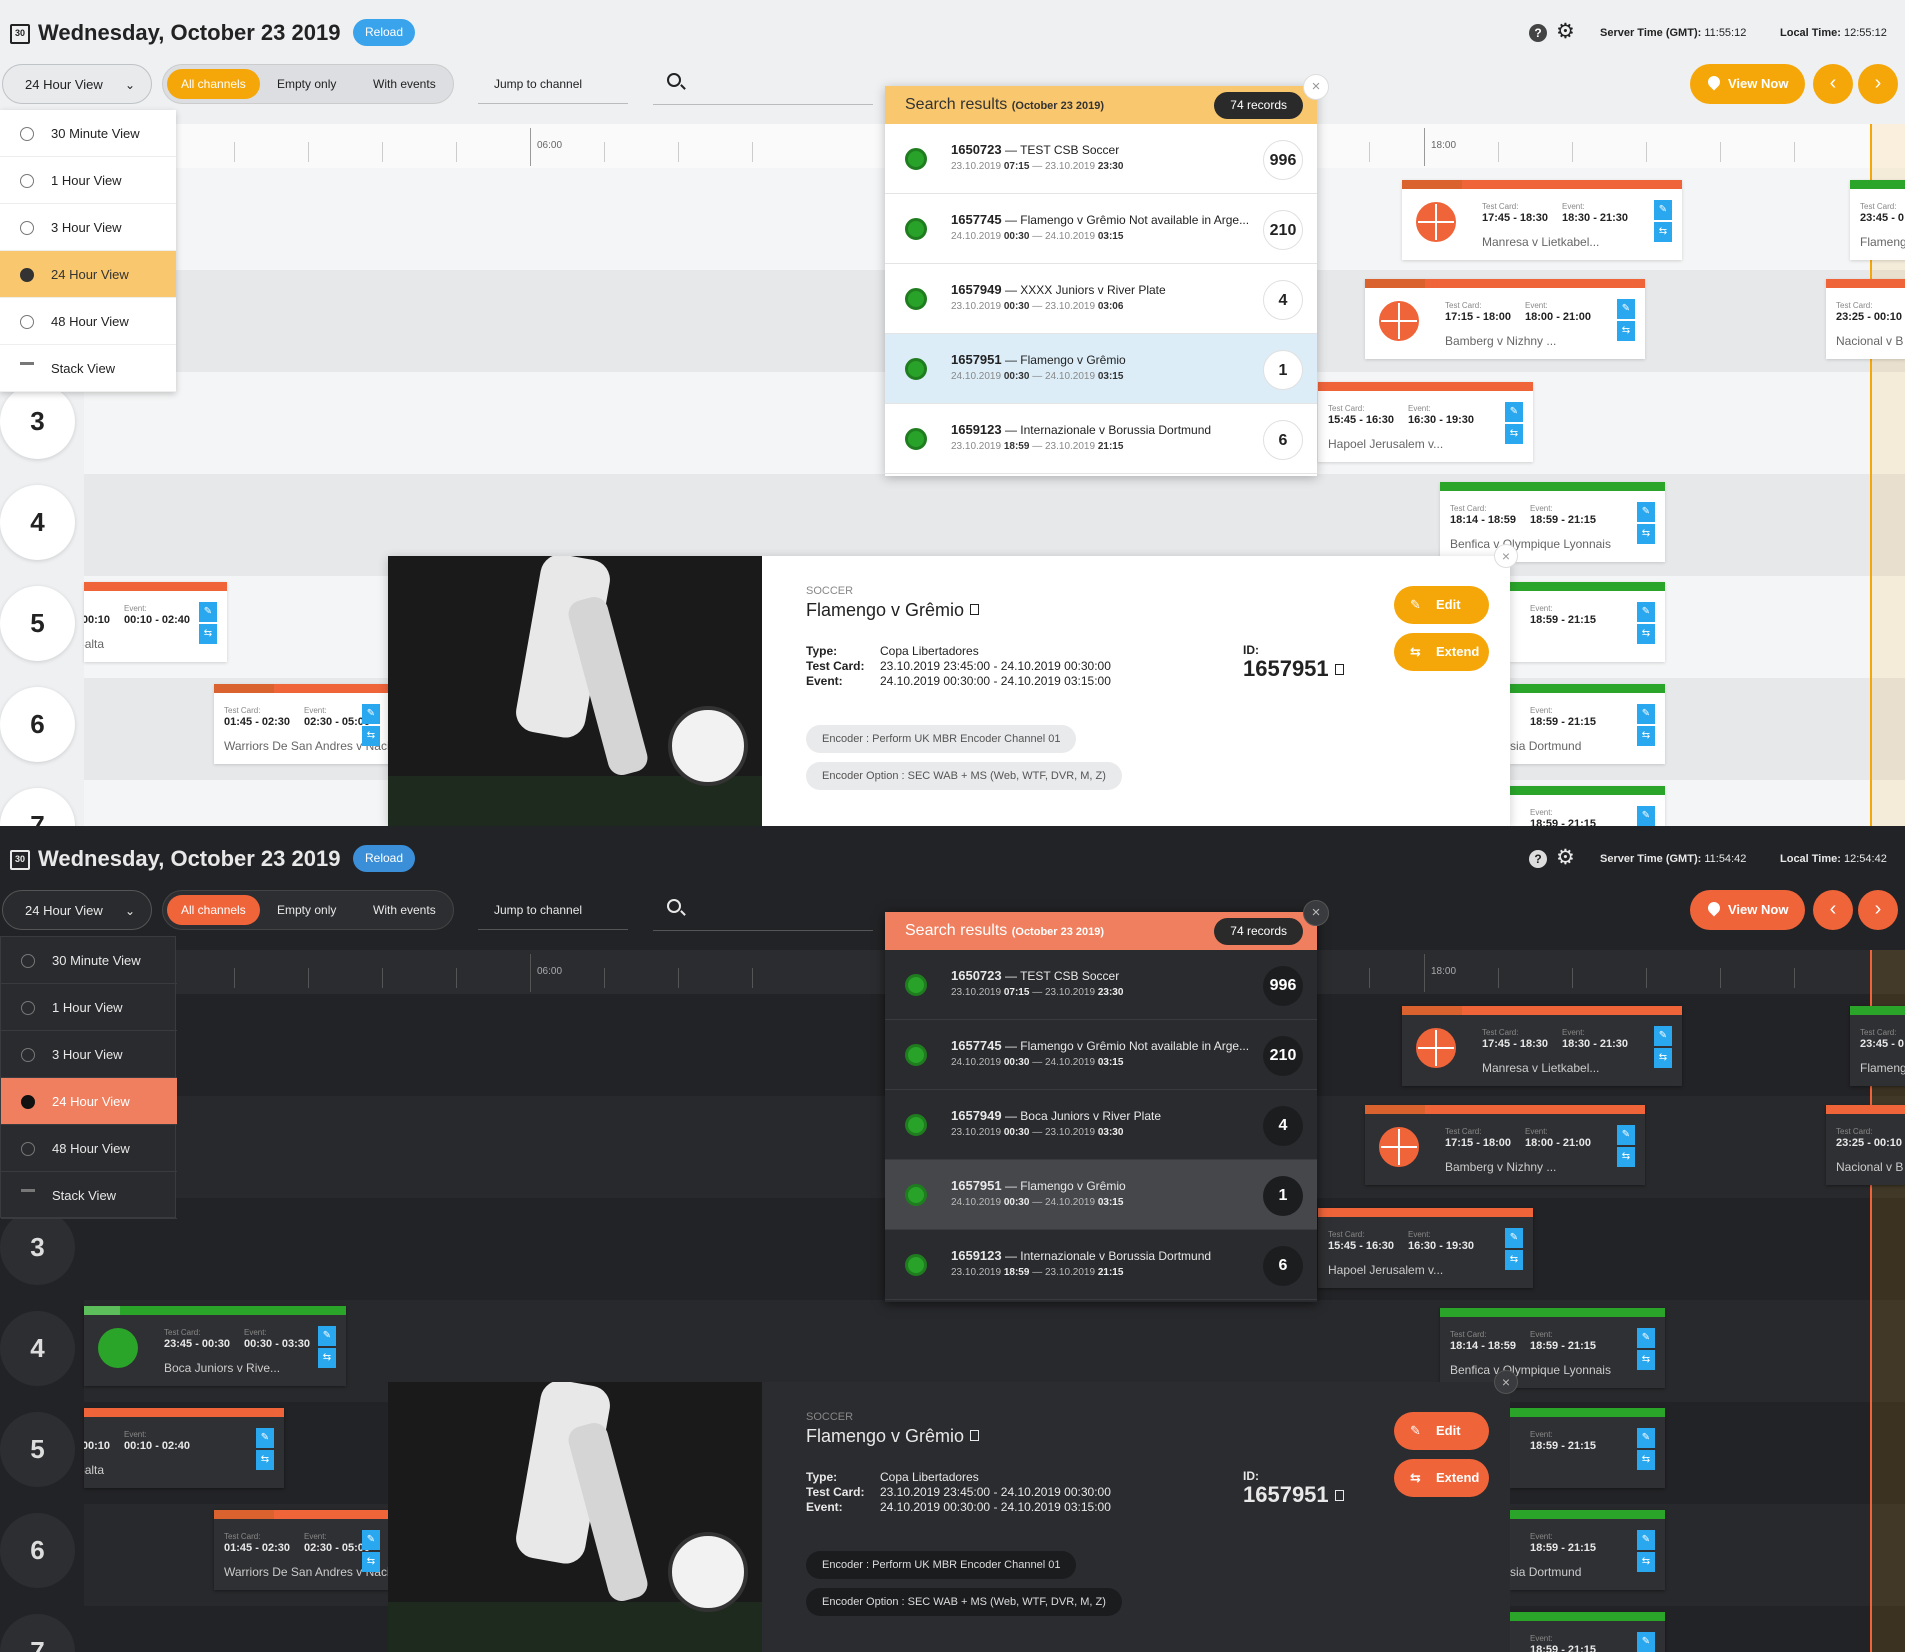 This screenshot has width=1905, height=1652. I want to click on view-menu-item-3h: 3 Hour View, so click(88, 227).